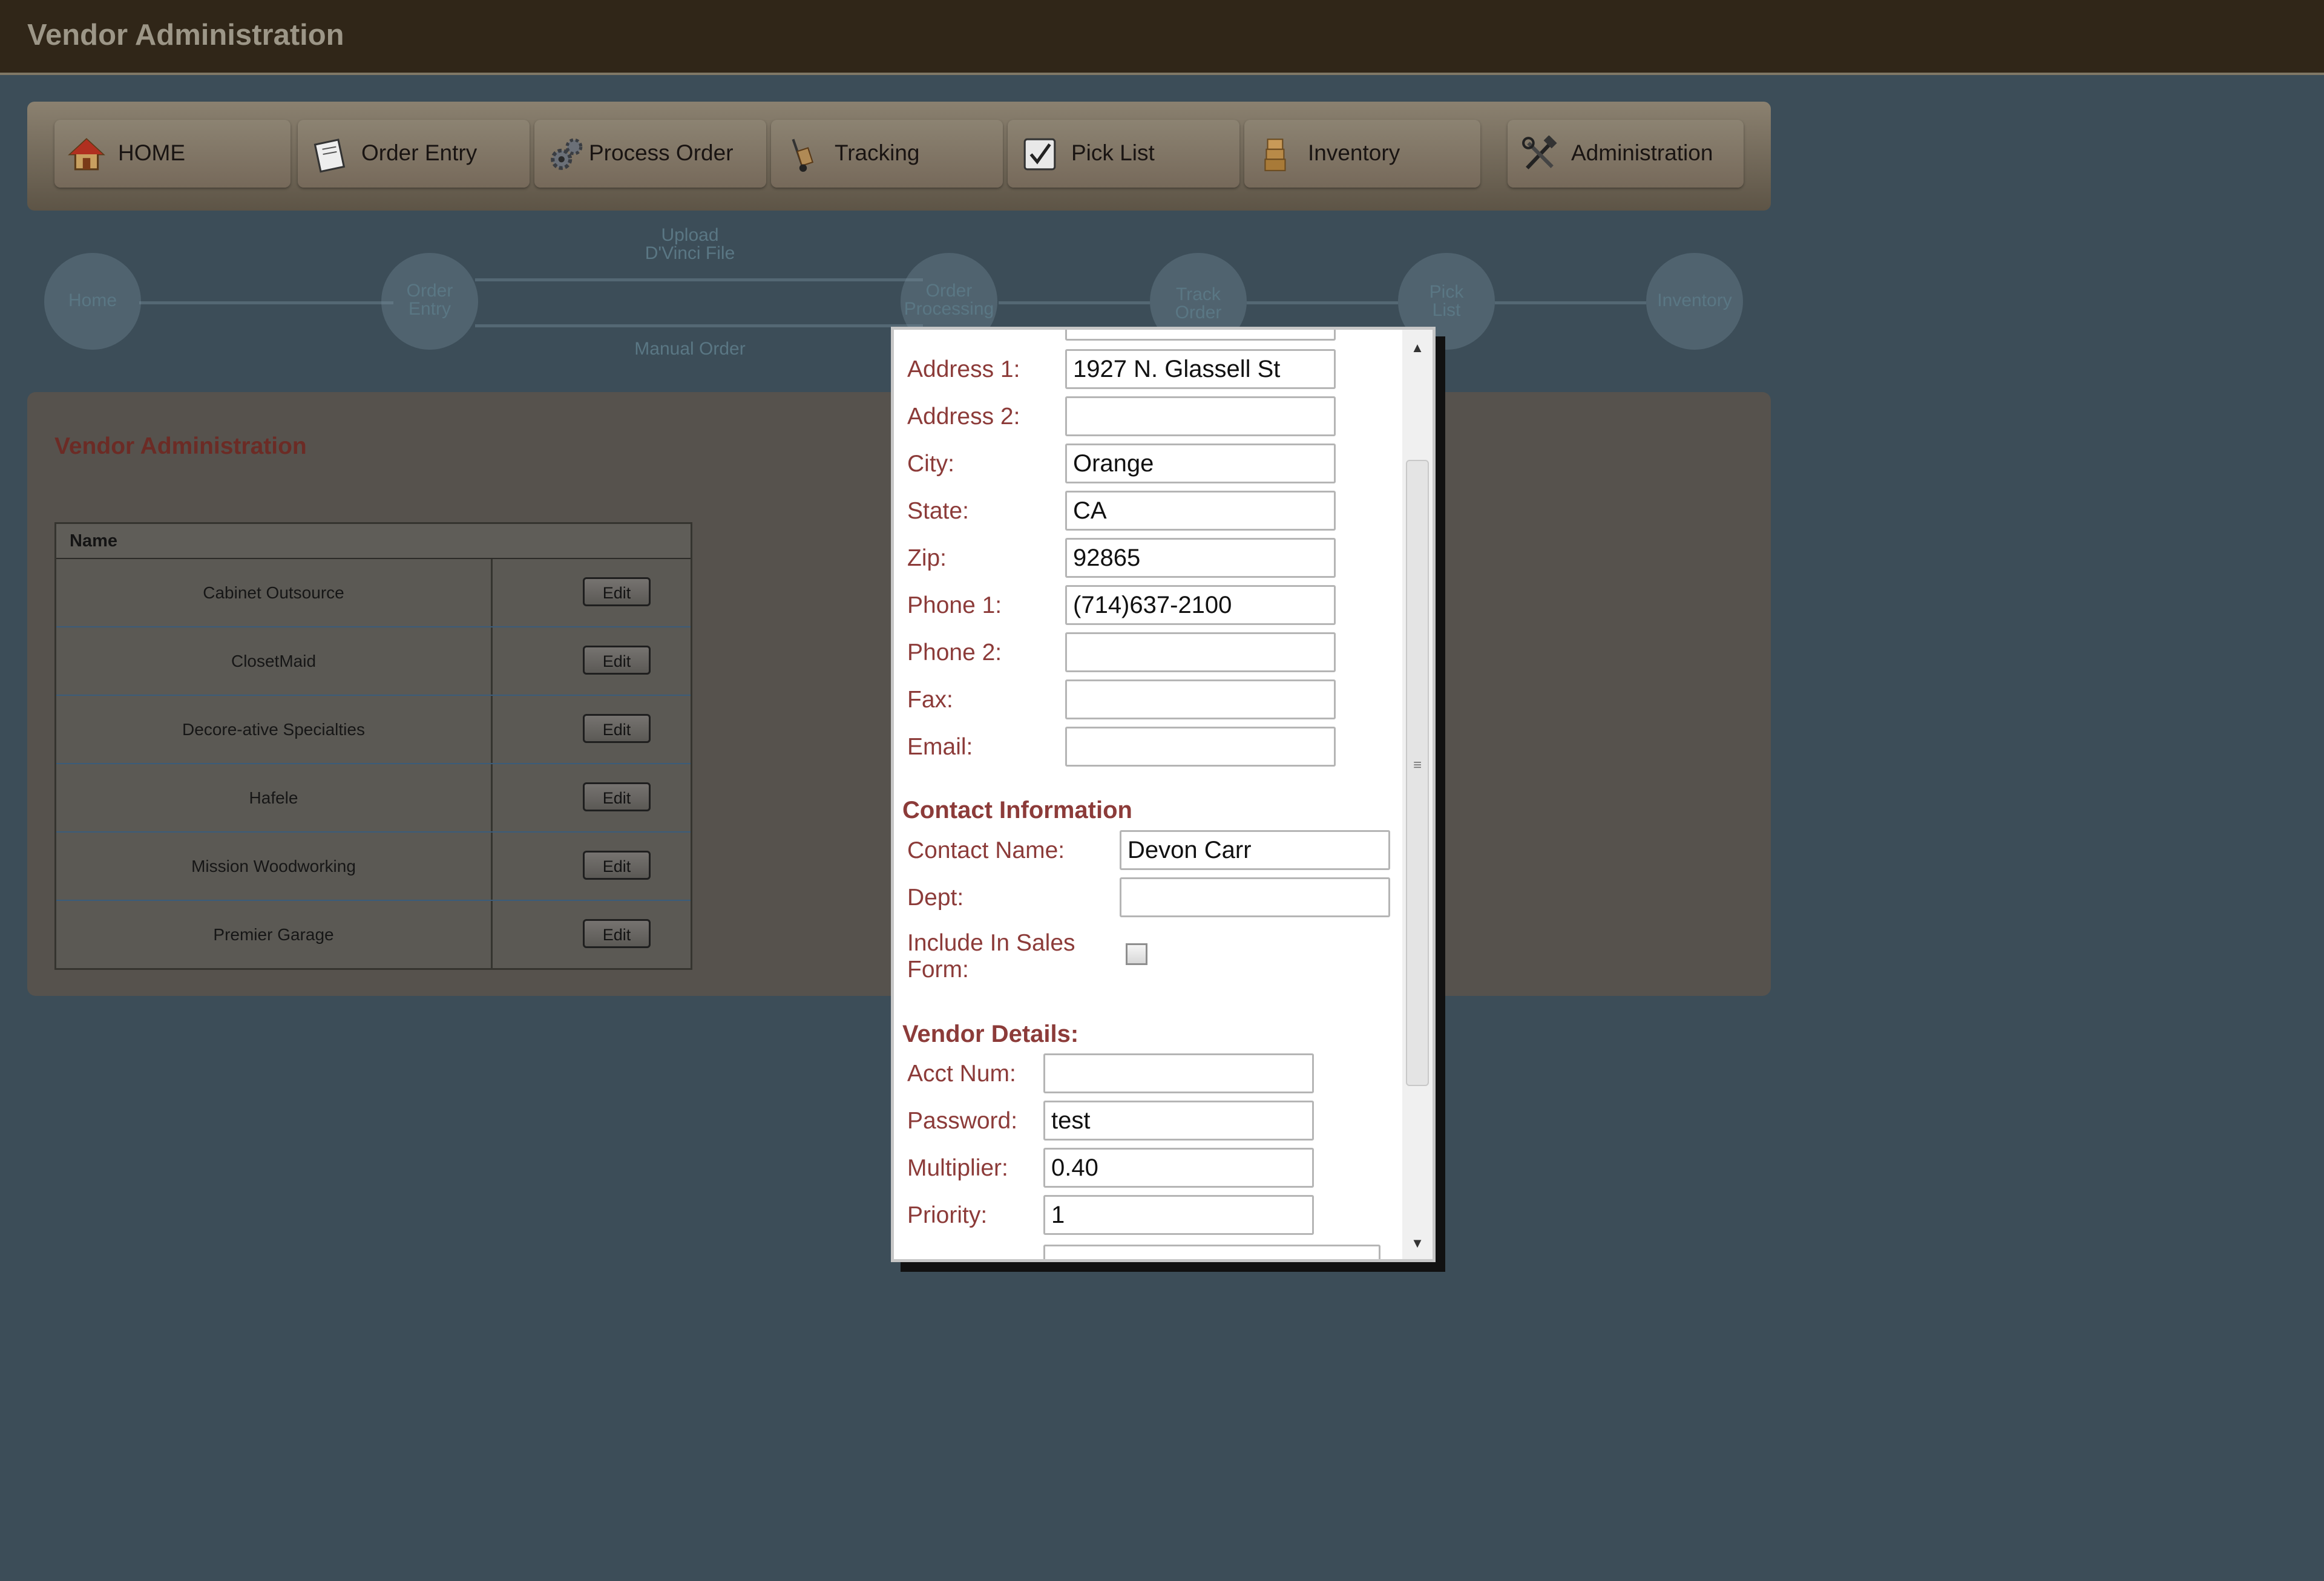 The image size is (2324, 1581). What do you see at coordinates (274, 729) in the screenshot?
I see `vendor-name: Decore-ative Specialties` at bounding box center [274, 729].